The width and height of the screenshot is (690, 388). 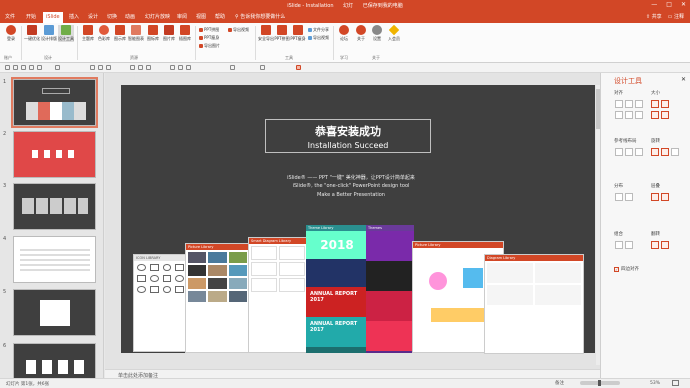 What do you see at coordinates (318, 38) in the screenshot?
I see `export-video-button: 导出视频` at bounding box center [318, 38].